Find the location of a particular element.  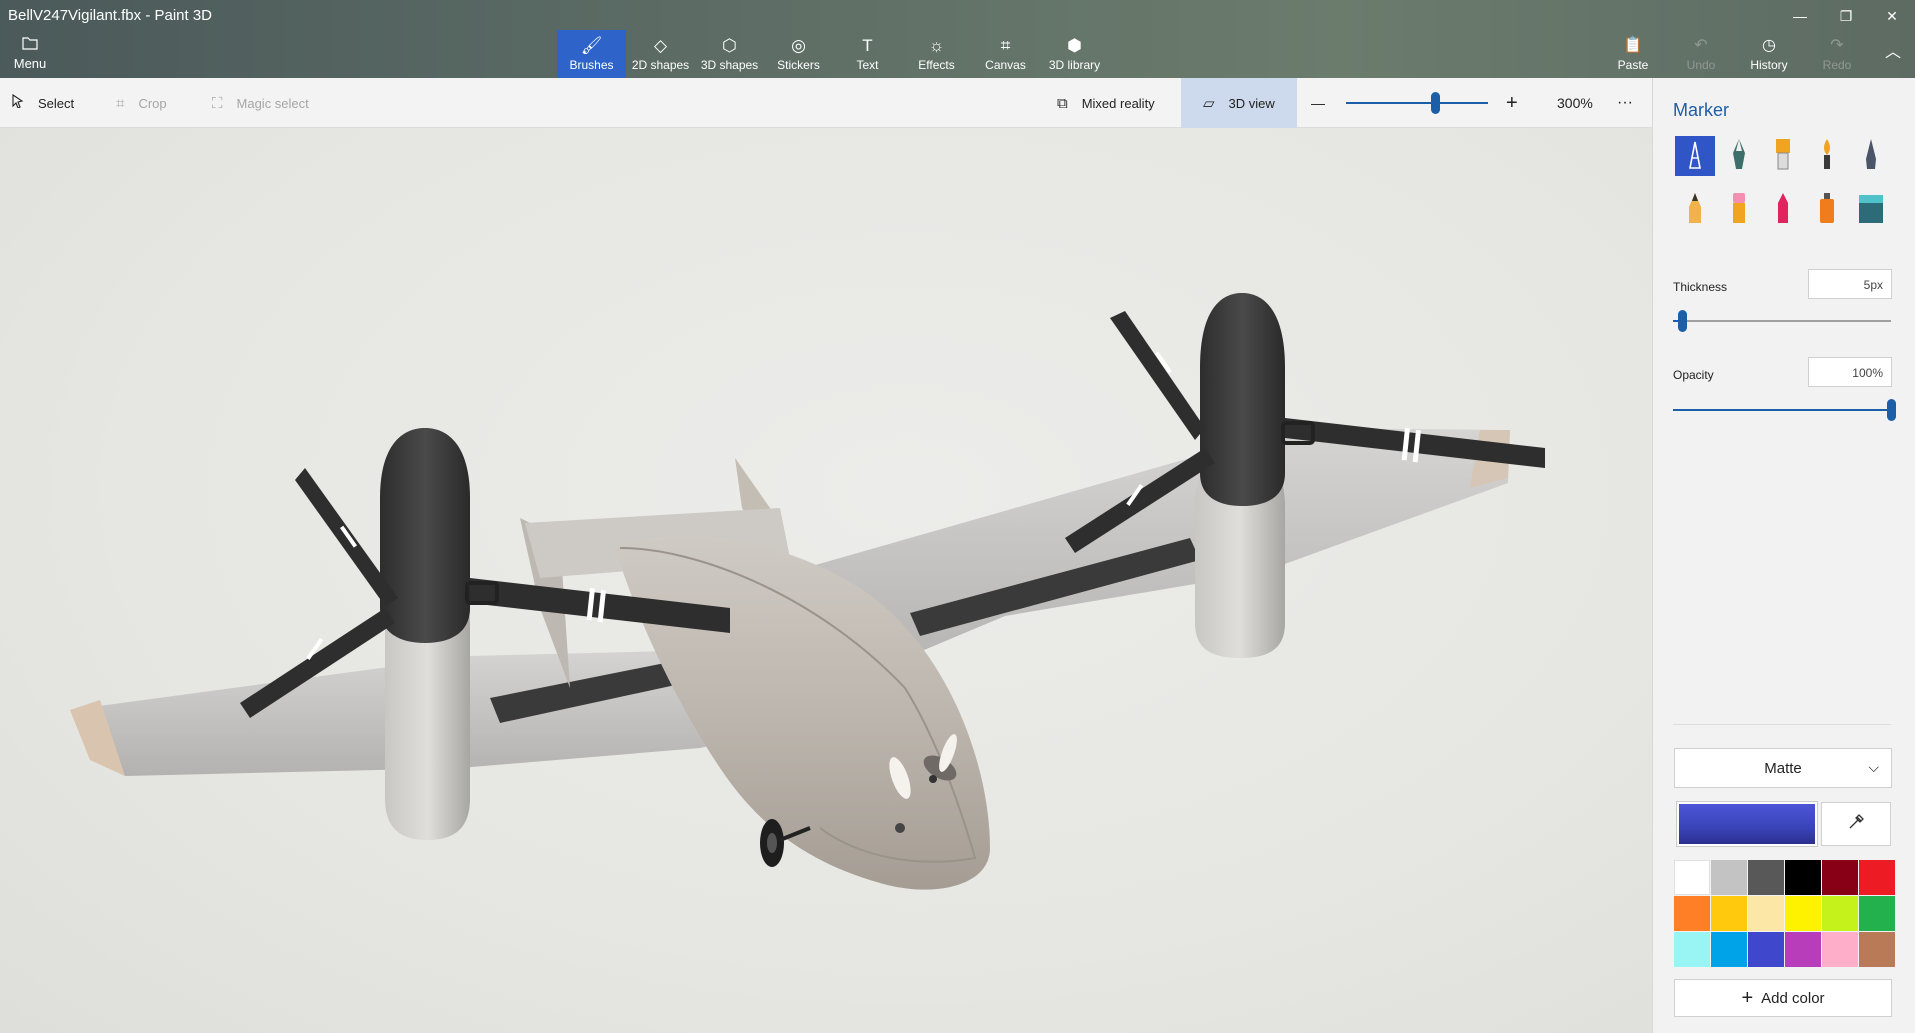

pencil-button is located at coordinates (1695, 210).